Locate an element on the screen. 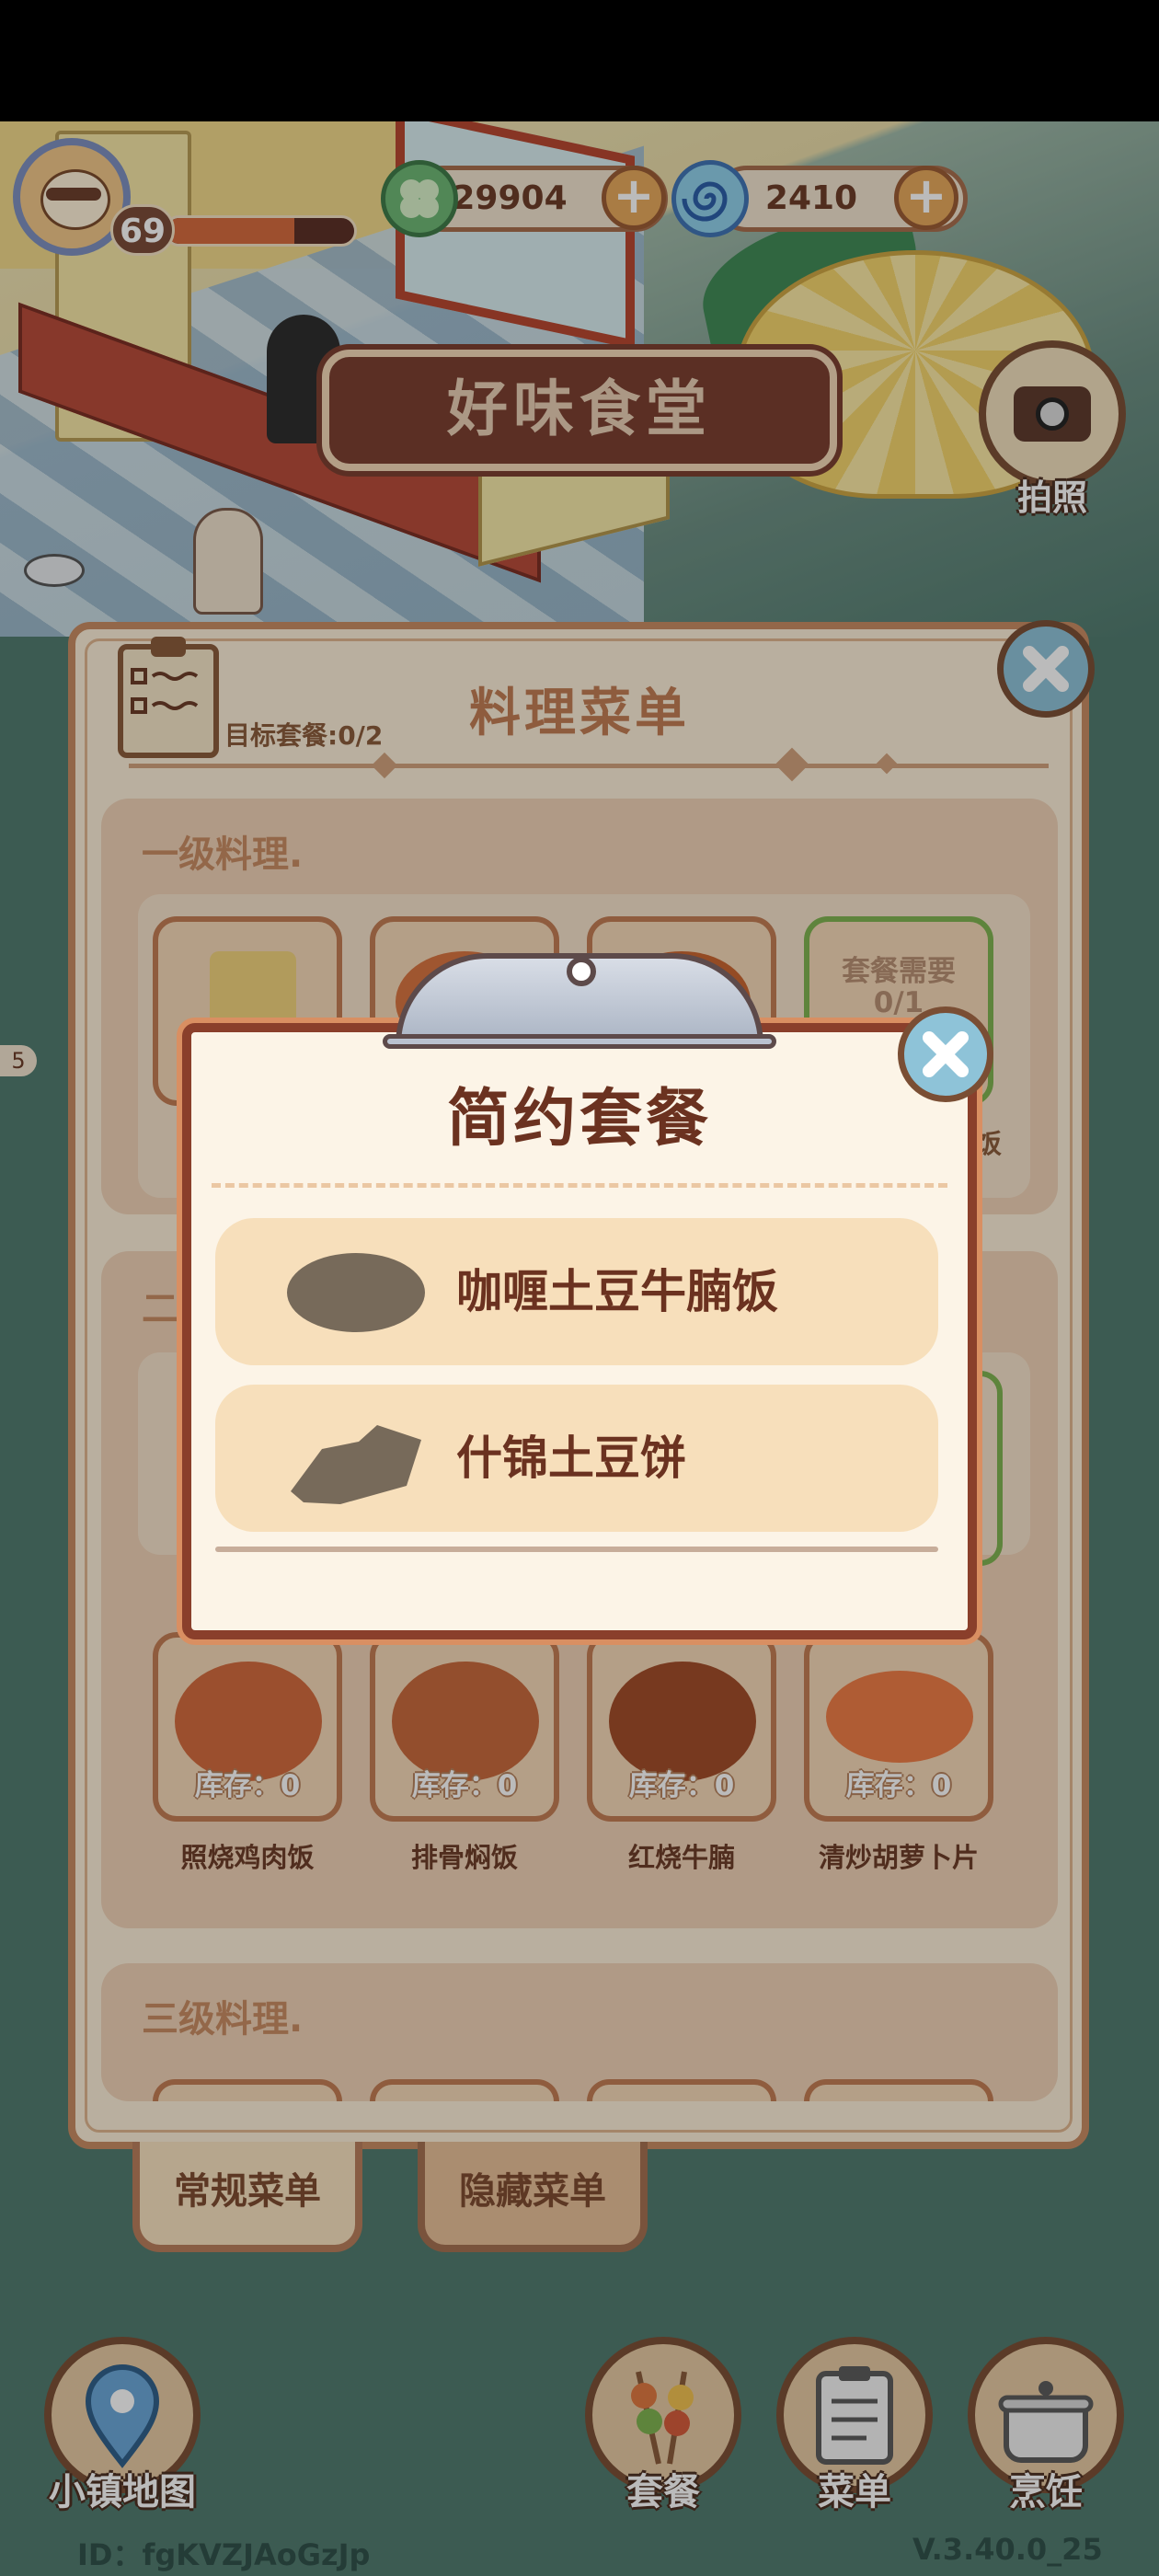  set-item-row: 咖喱土豆牛腩饭 is located at coordinates (576, 1291).